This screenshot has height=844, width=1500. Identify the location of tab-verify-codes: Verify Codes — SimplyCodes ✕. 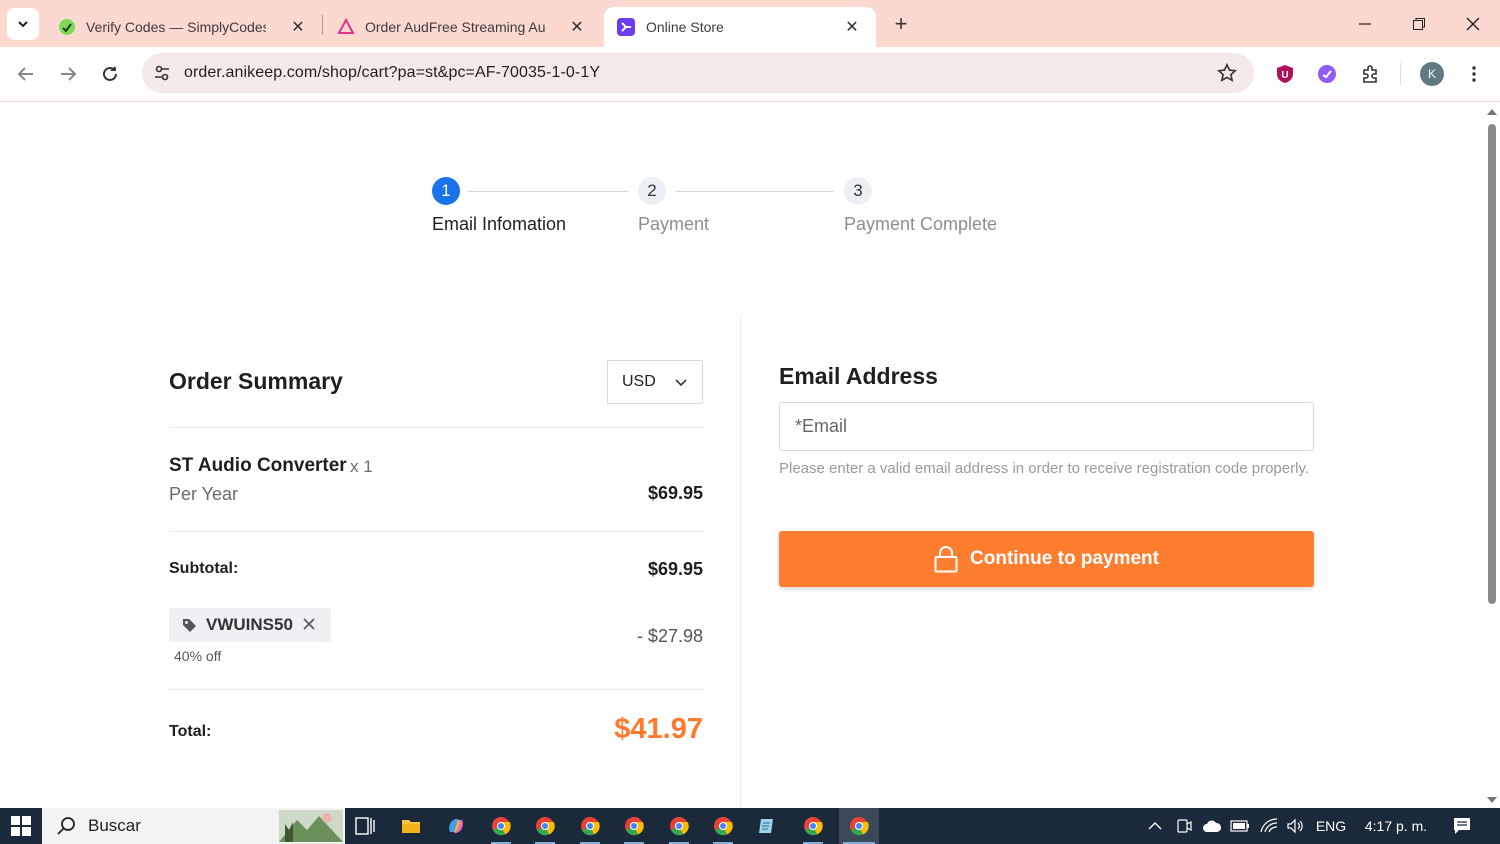
(184, 27).